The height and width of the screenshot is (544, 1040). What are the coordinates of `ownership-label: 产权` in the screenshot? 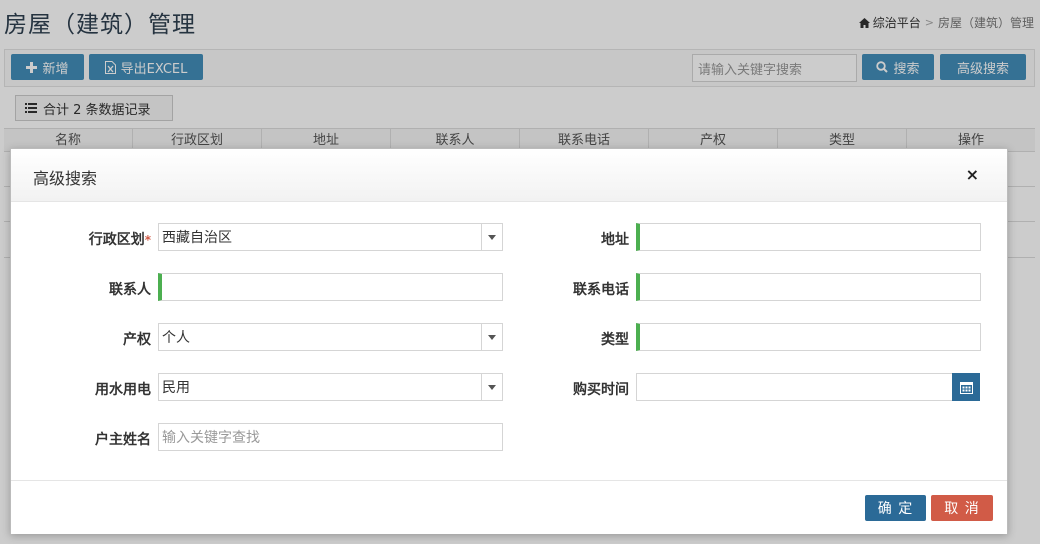 It's located at (137, 340).